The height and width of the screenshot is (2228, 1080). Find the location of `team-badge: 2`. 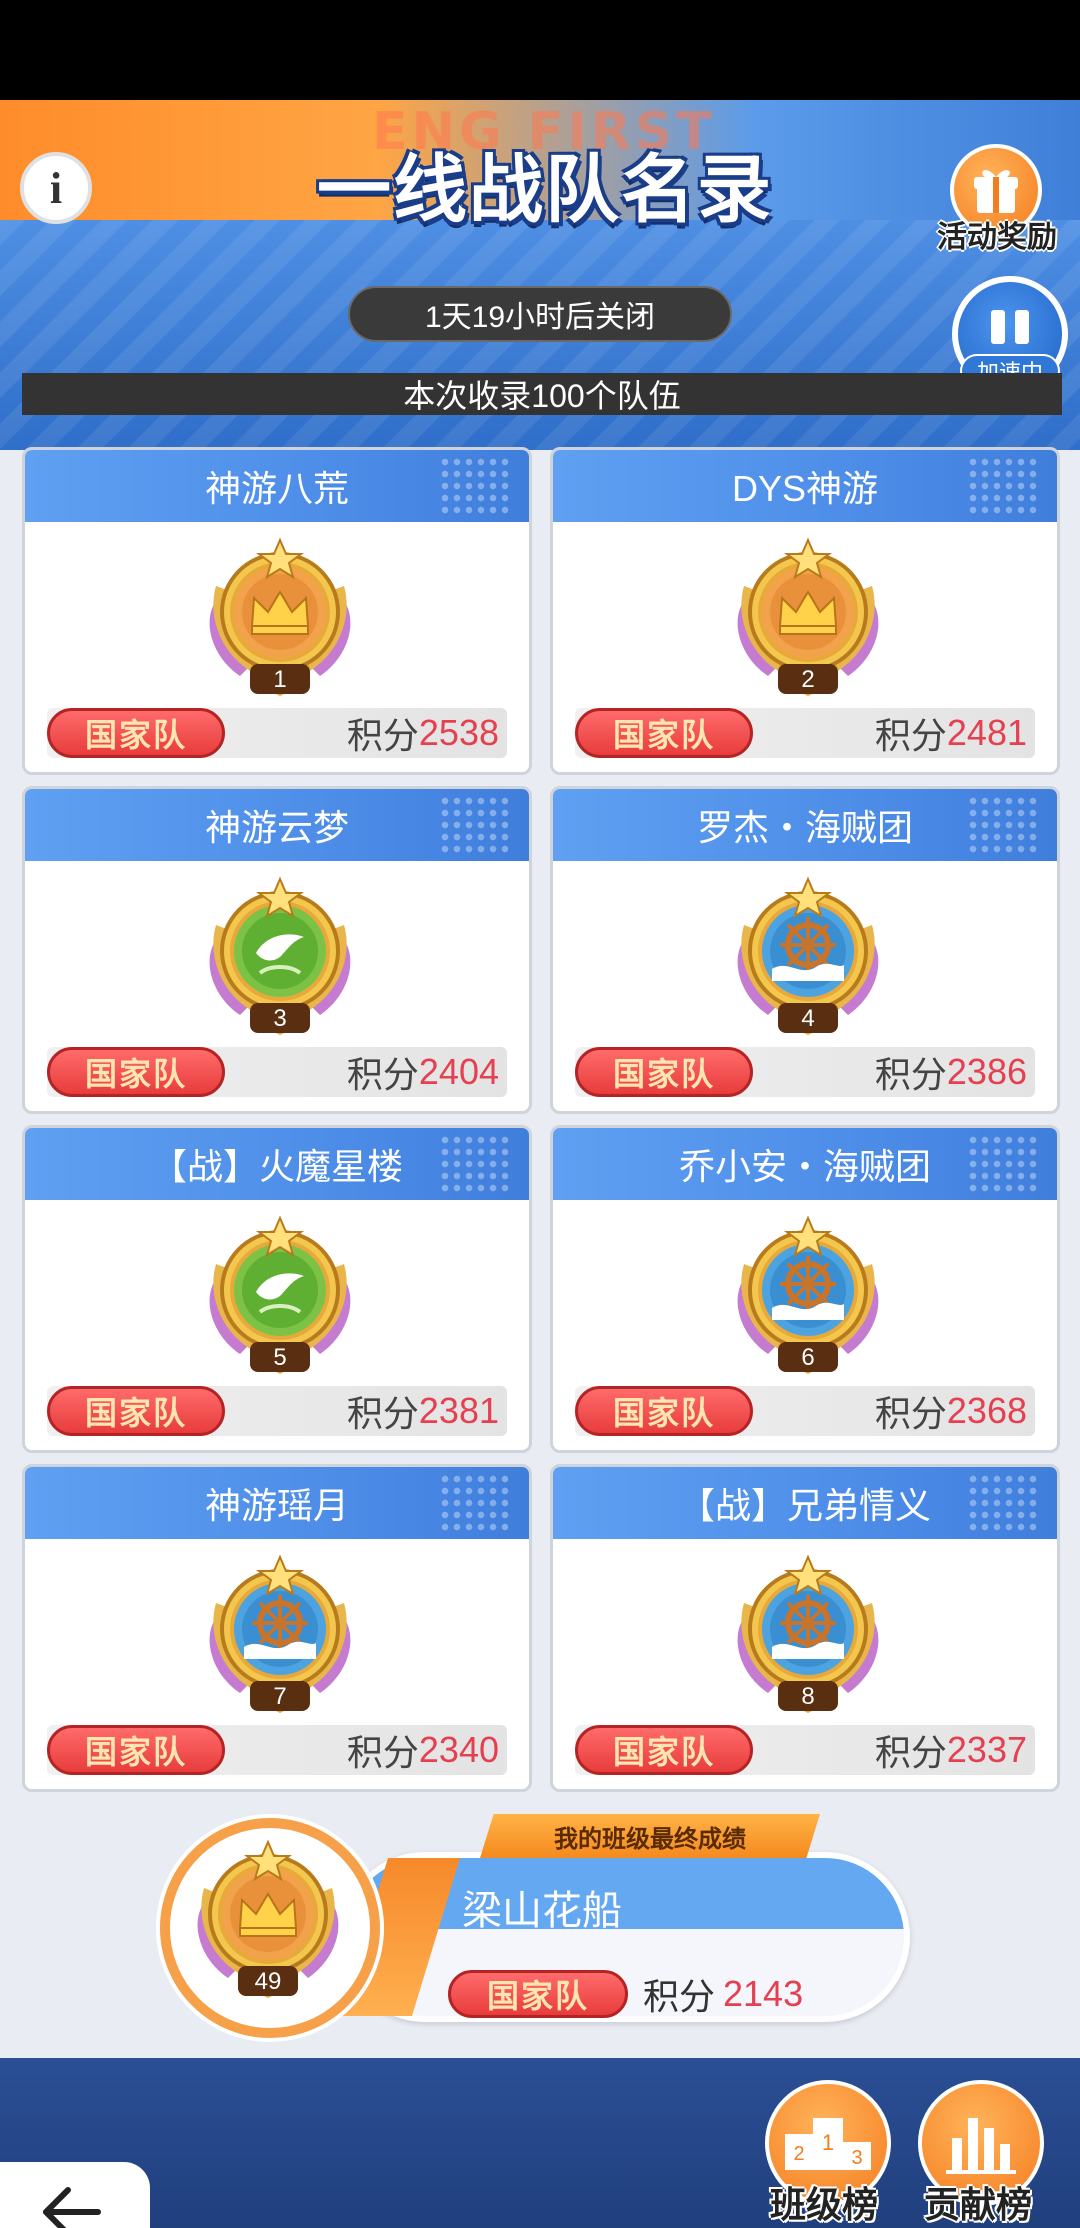

team-badge: 2 is located at coordinates (808, 616).